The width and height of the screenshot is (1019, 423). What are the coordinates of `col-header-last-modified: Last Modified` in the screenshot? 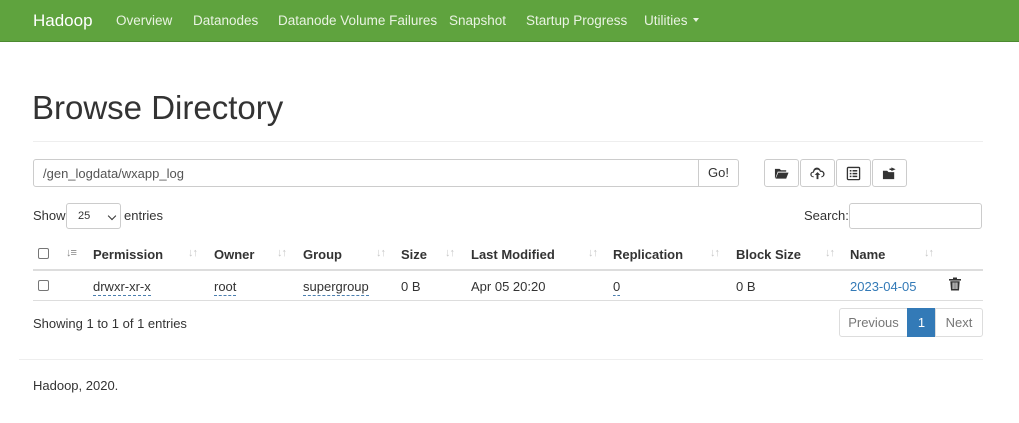 It's located at (513, 254).